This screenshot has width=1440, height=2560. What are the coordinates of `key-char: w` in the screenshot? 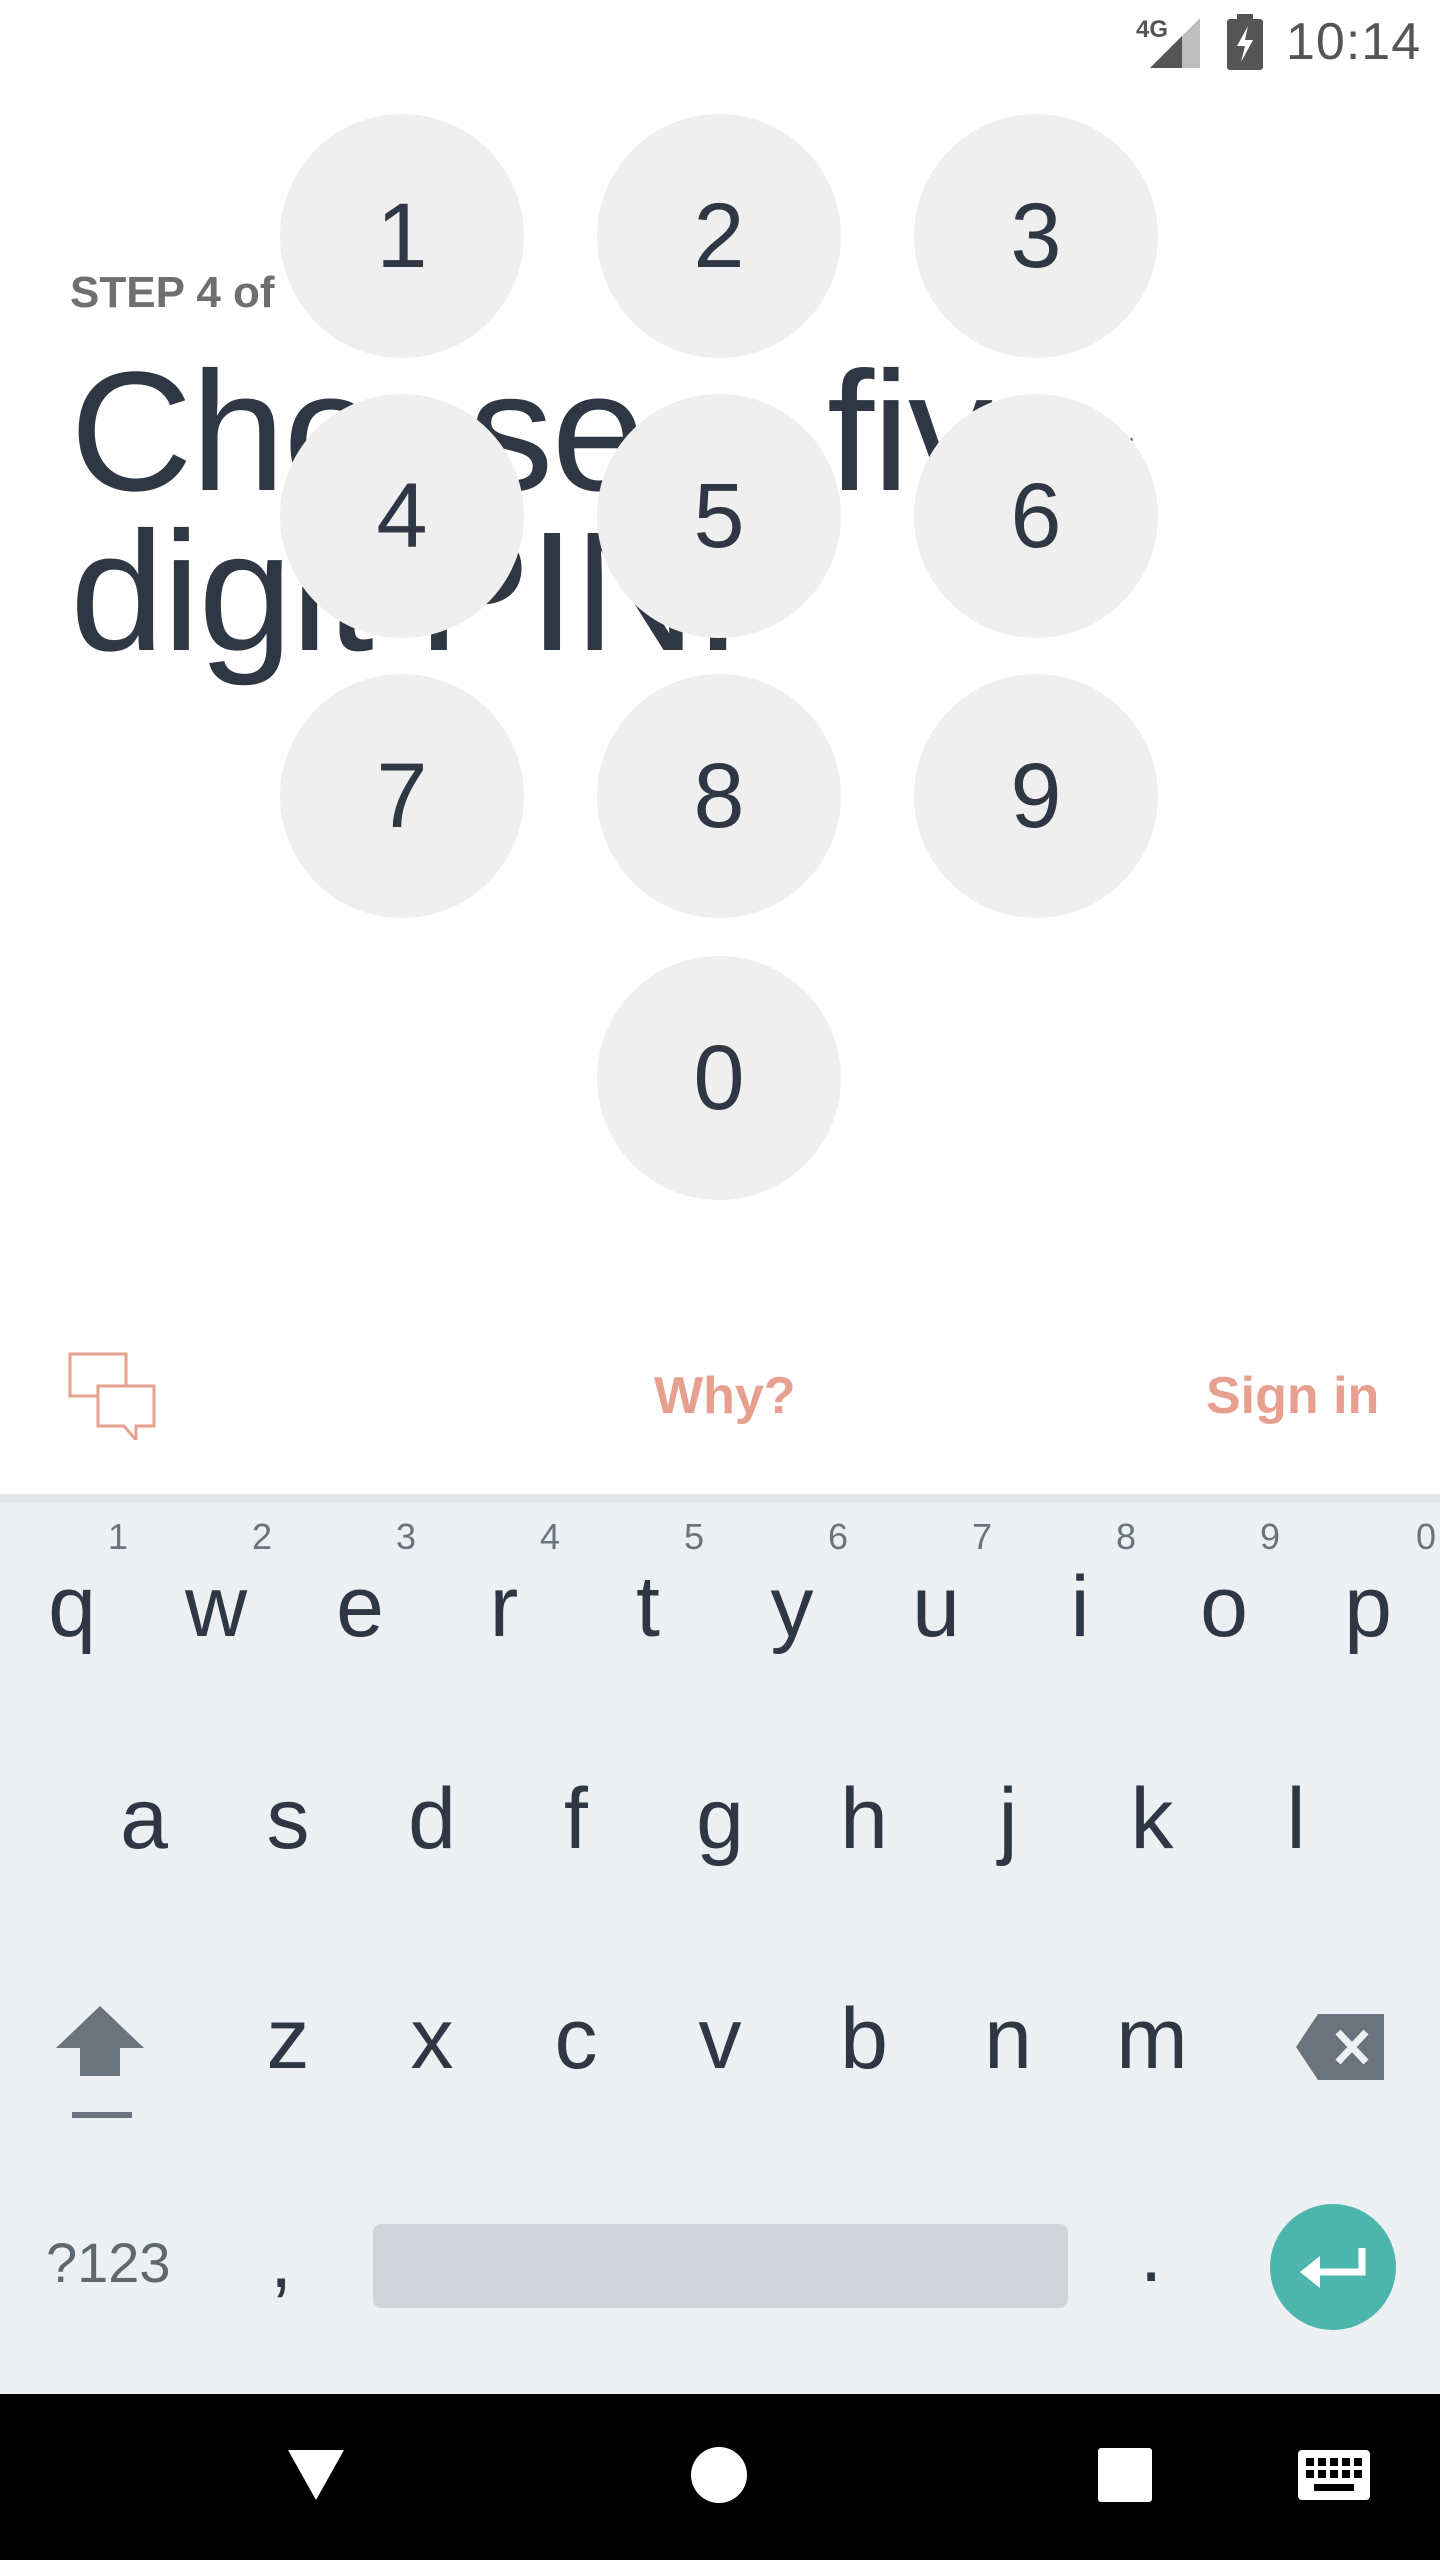 It's located at (216, 1607).